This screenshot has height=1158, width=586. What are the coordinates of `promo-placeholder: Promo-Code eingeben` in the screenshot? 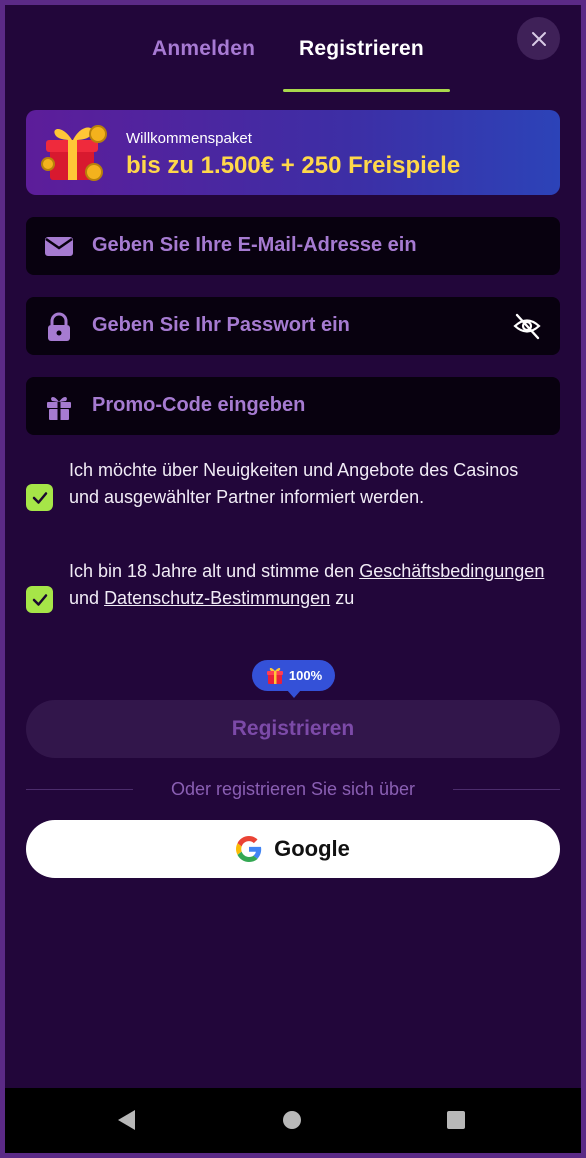 It's located at (199, 405).